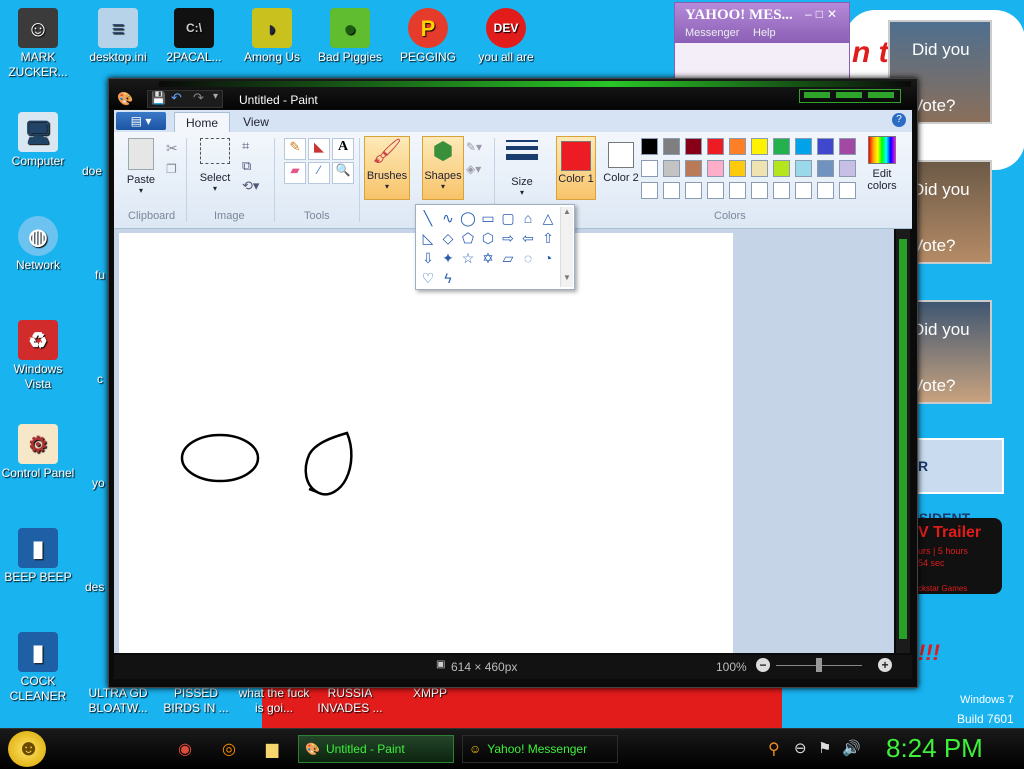 This screenshot has height=769, width=1024. What do you see at coordinates (158, 98) in the screenshot?
I see `save-icon: 💾` at bounding box center [158, 98].